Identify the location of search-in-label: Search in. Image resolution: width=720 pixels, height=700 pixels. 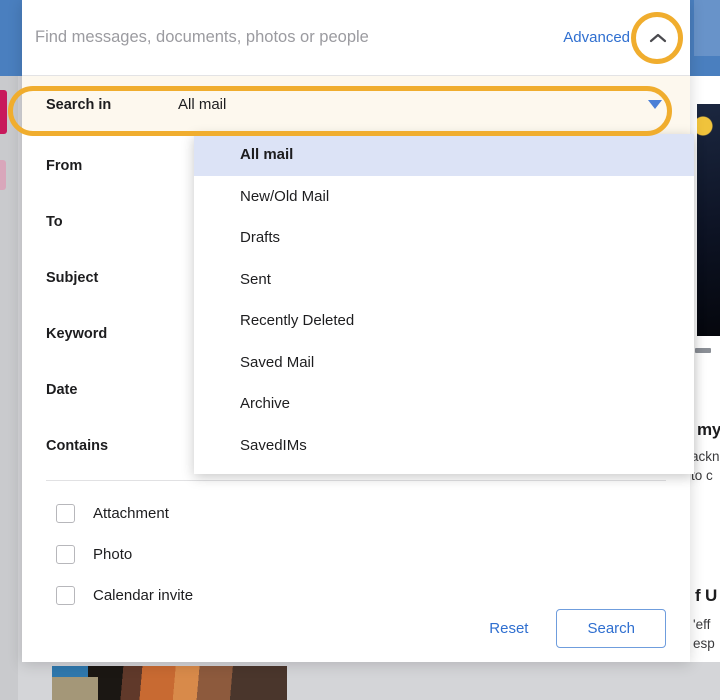
(79, 105).